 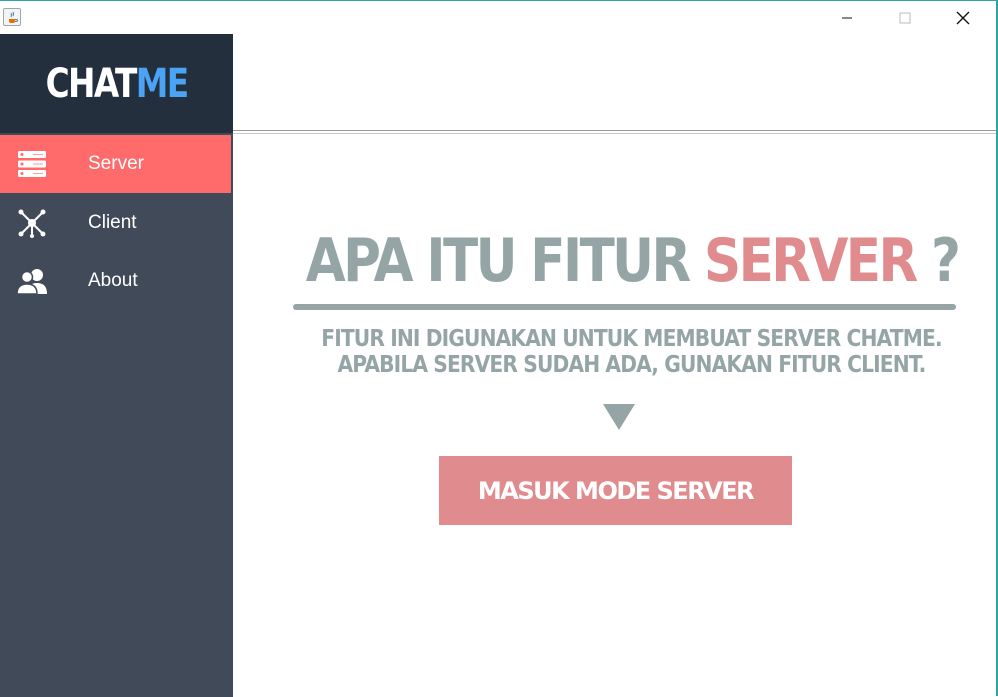 What do you see at coordinates (505, 261) in the screenshot?
I see `title-prefix: APA ITU FITUR` at bounding box center [505, 261].